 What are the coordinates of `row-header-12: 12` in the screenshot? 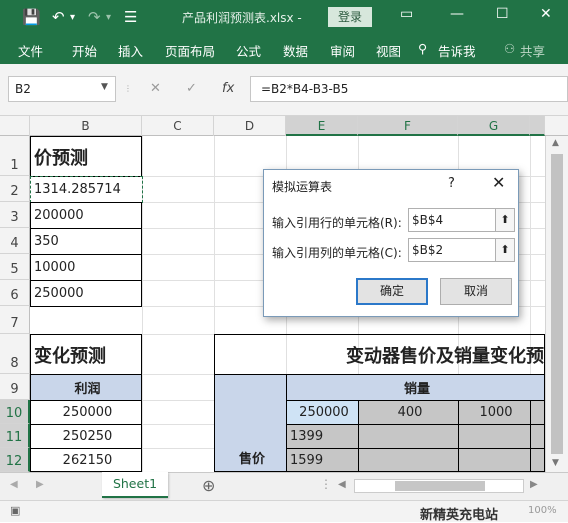 It's located at (15, 460).